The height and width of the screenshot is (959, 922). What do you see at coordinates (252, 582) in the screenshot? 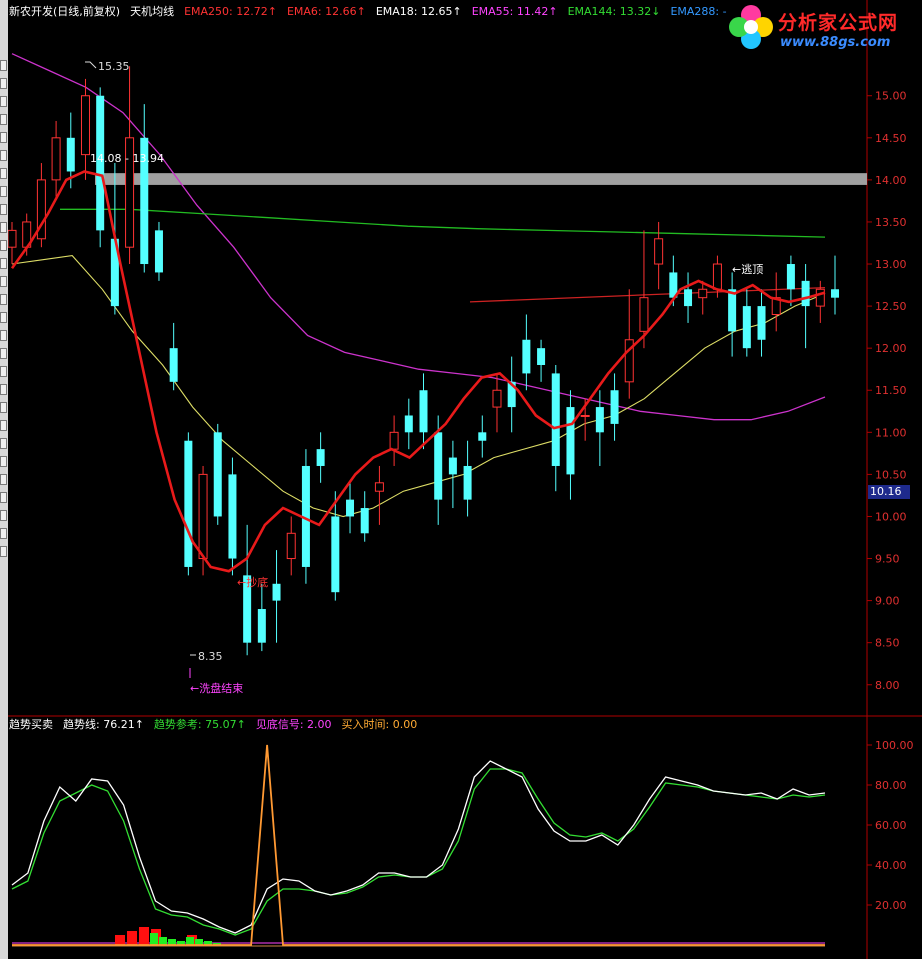
I see `bottom-fish-label: ←抄底` at bounding box center [252, 582].